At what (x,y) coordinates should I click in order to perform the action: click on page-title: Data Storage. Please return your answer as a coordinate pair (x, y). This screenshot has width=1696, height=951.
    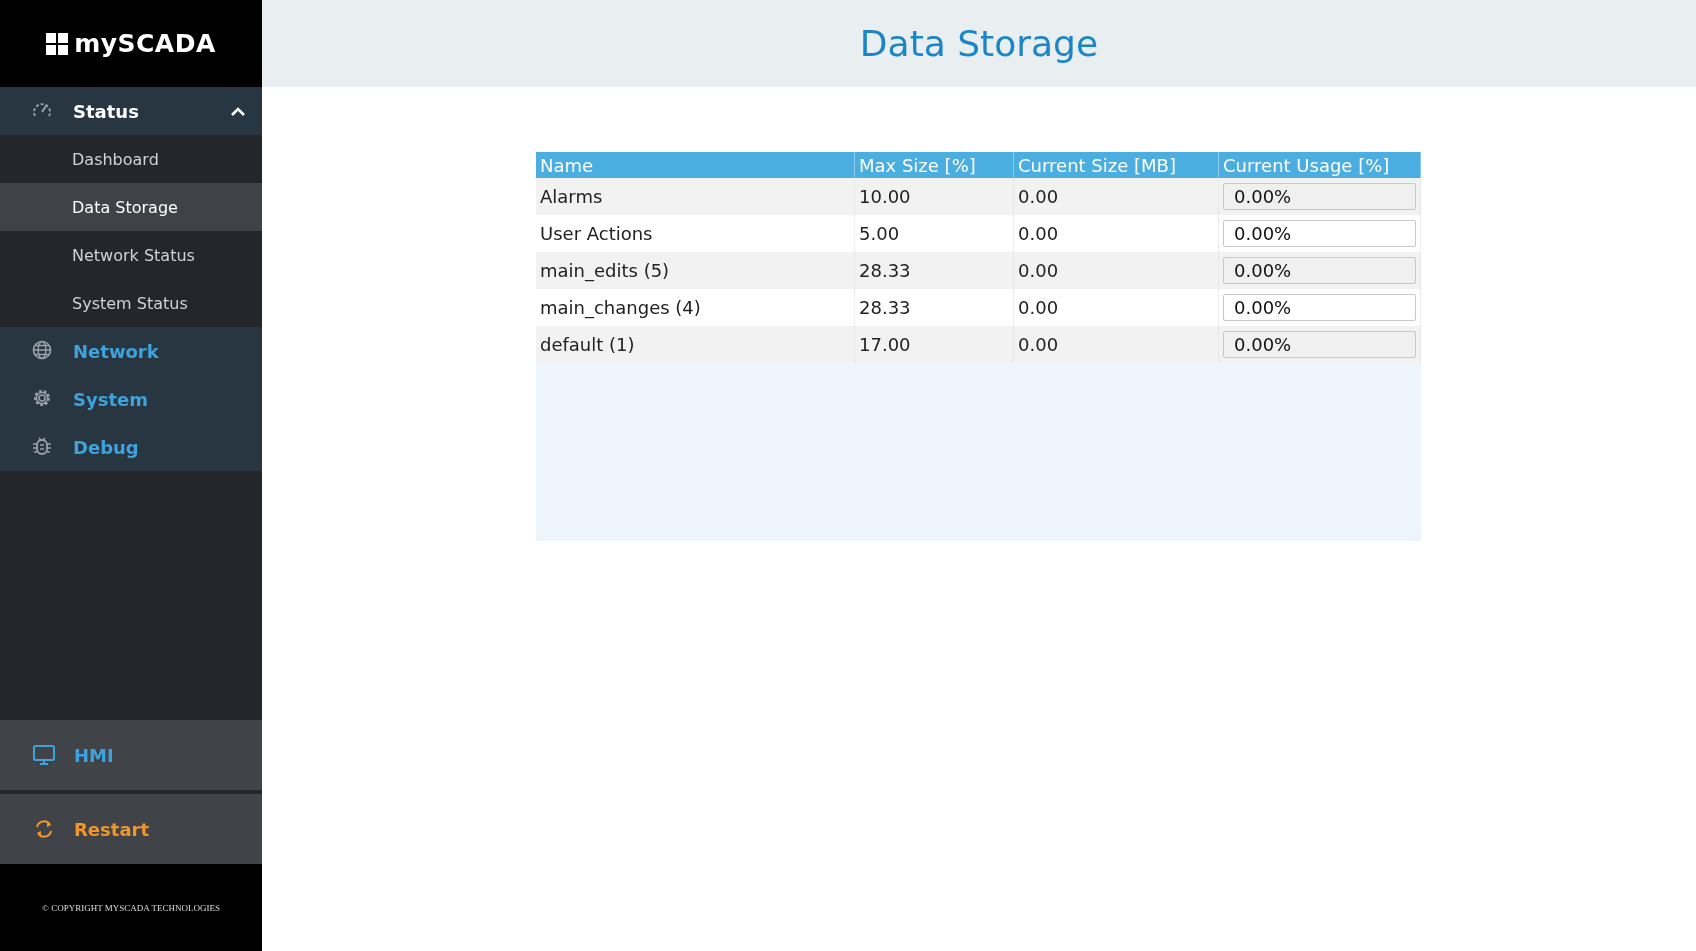
    Looking at the image, I should click on (979, 43).